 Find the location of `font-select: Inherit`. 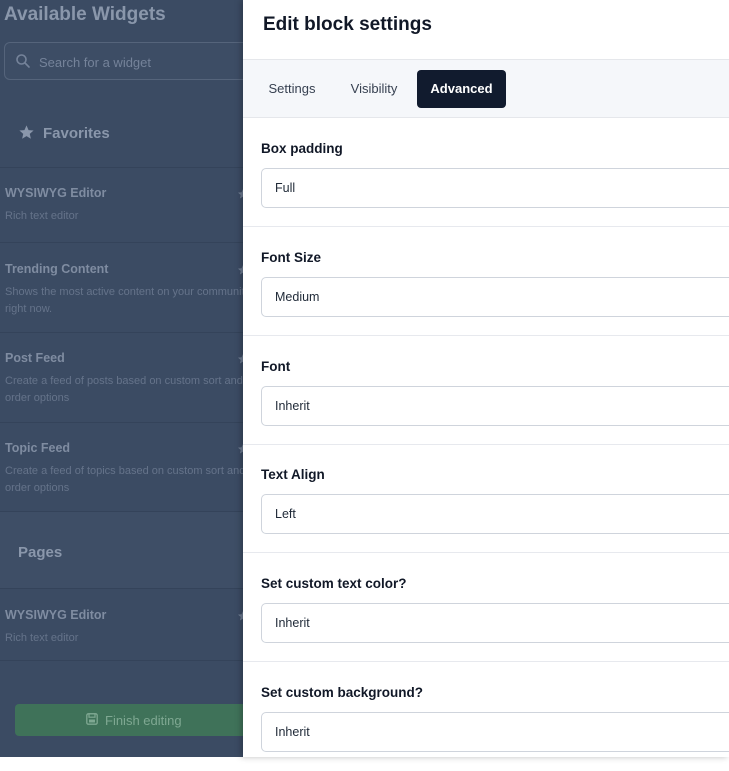

font-select: Inherit is located at coordinates (495, 406).